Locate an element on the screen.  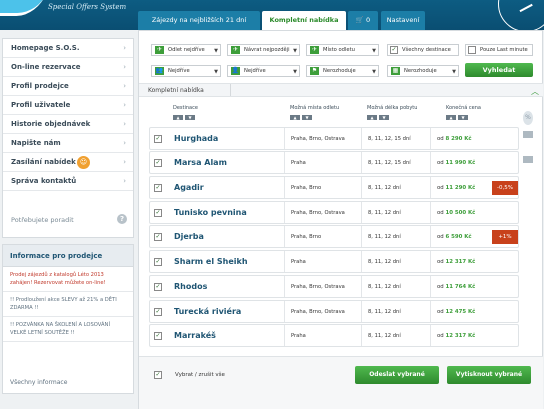
discount-badge: -0,5% is located at coordinates (505, 188).